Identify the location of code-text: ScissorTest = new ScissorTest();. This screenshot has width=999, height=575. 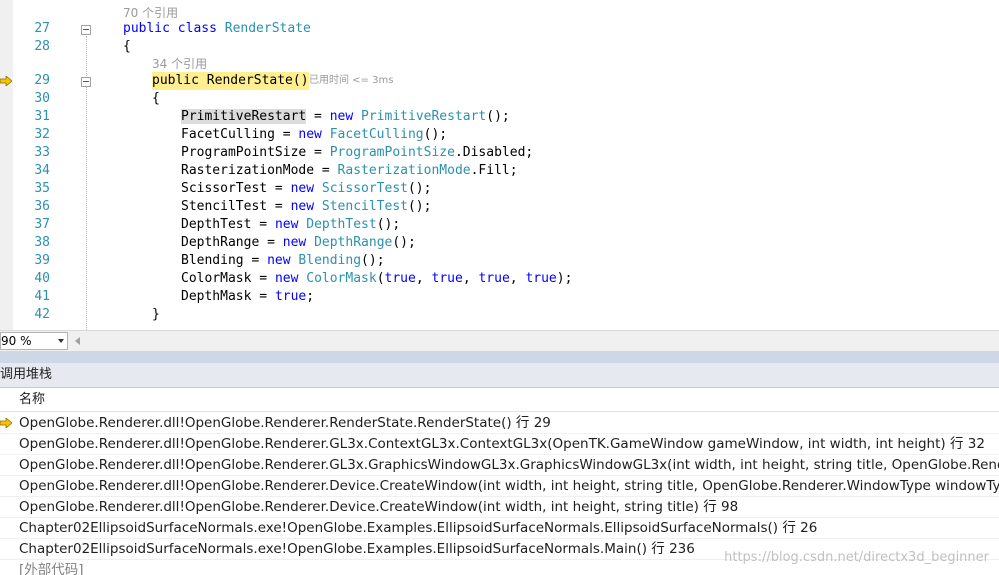
(306, 188).